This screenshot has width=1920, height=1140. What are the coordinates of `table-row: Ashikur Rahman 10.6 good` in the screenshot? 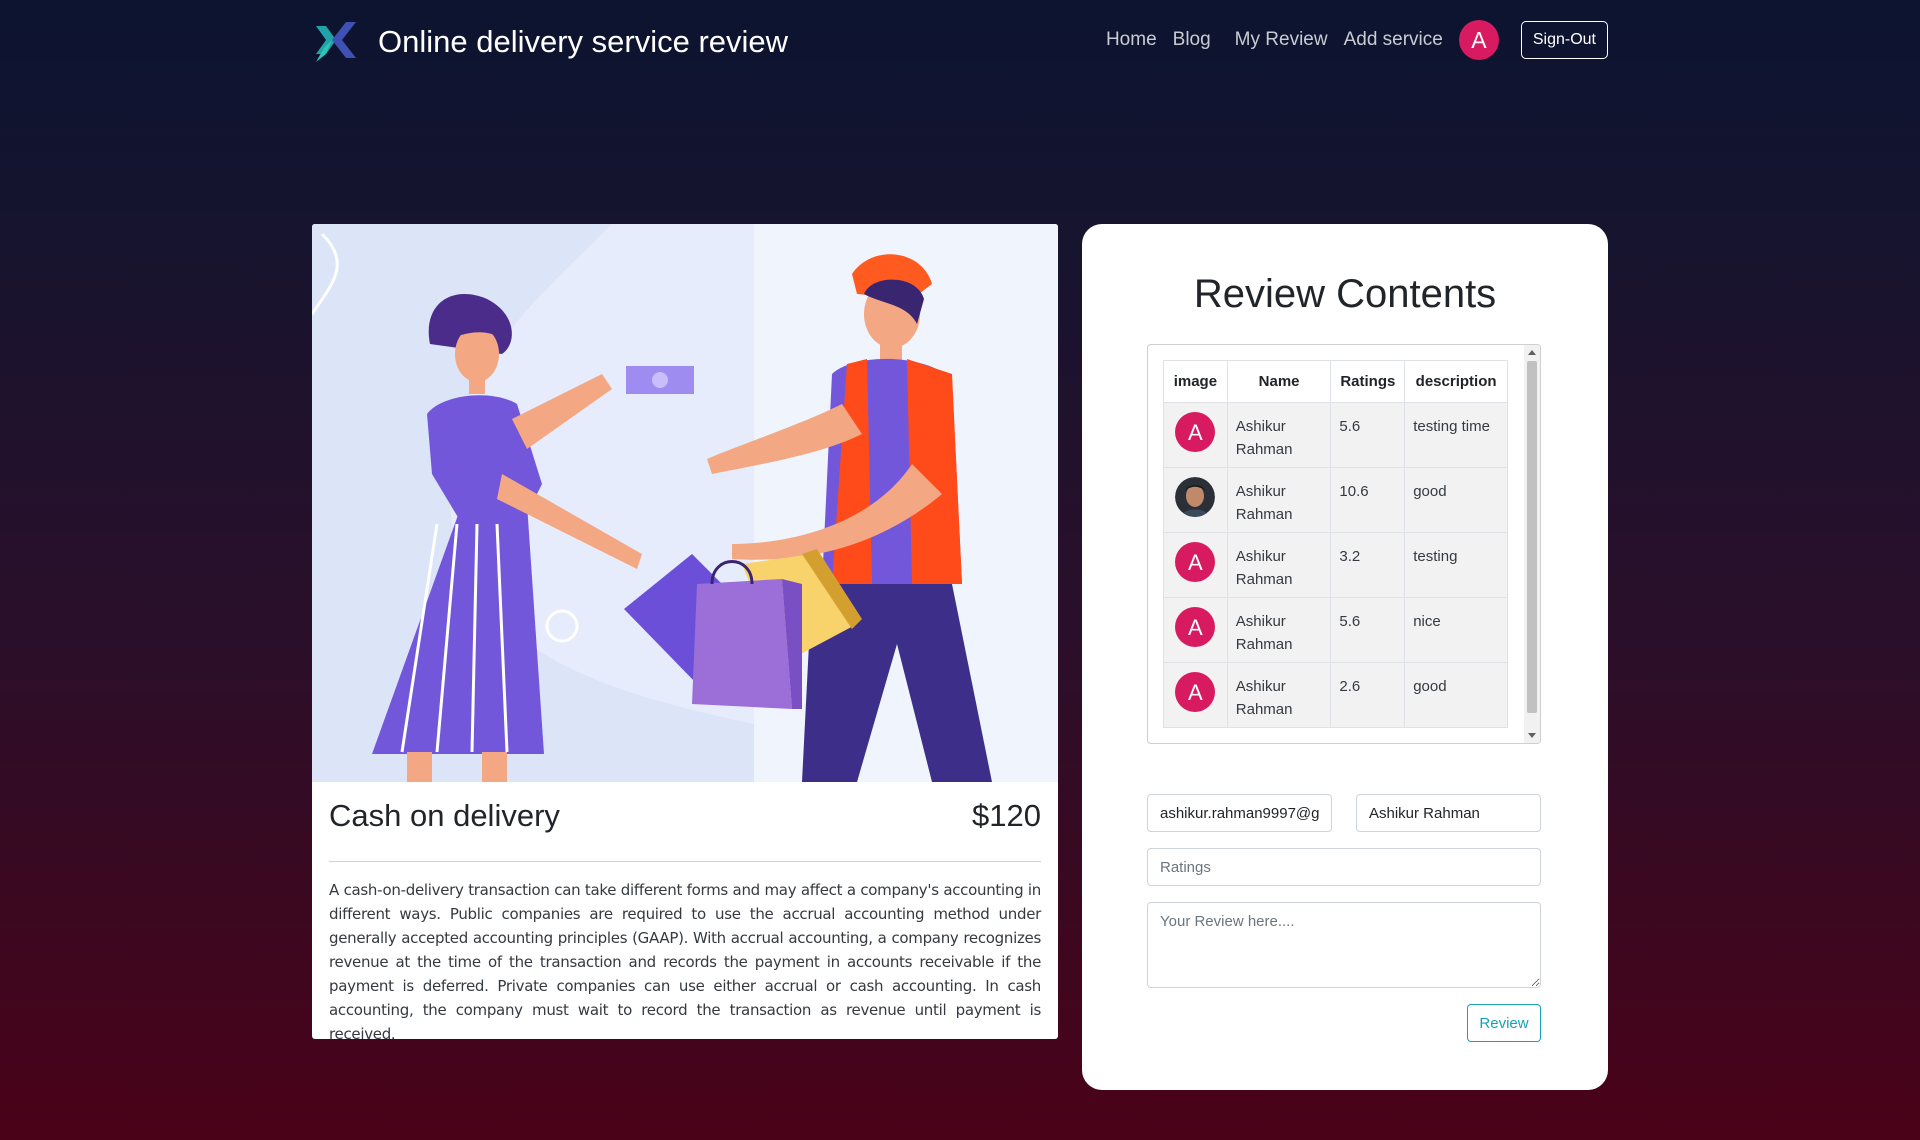 It's located at (1335, 500).